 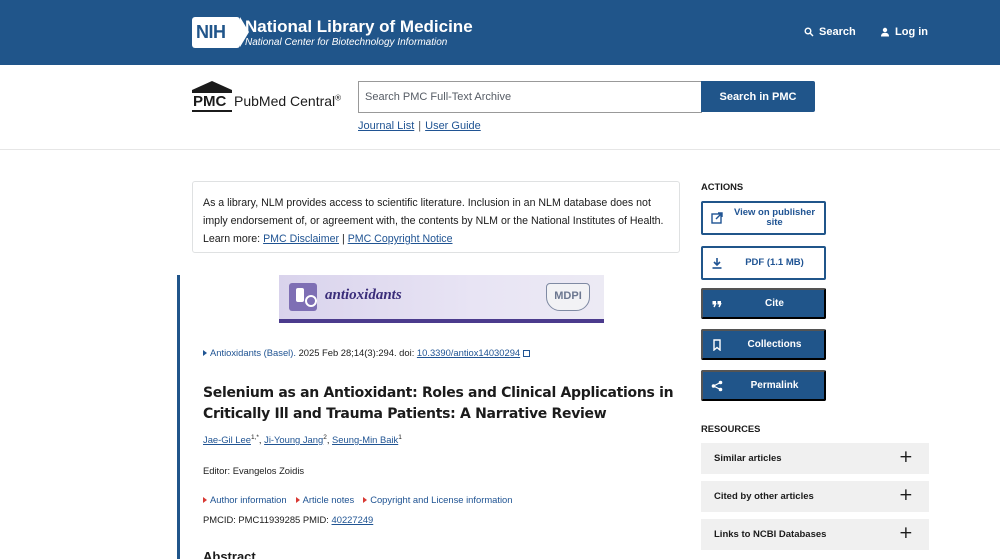 I want to click on journal-banner: antioxidants MDPI, so click(x=441, y=299).